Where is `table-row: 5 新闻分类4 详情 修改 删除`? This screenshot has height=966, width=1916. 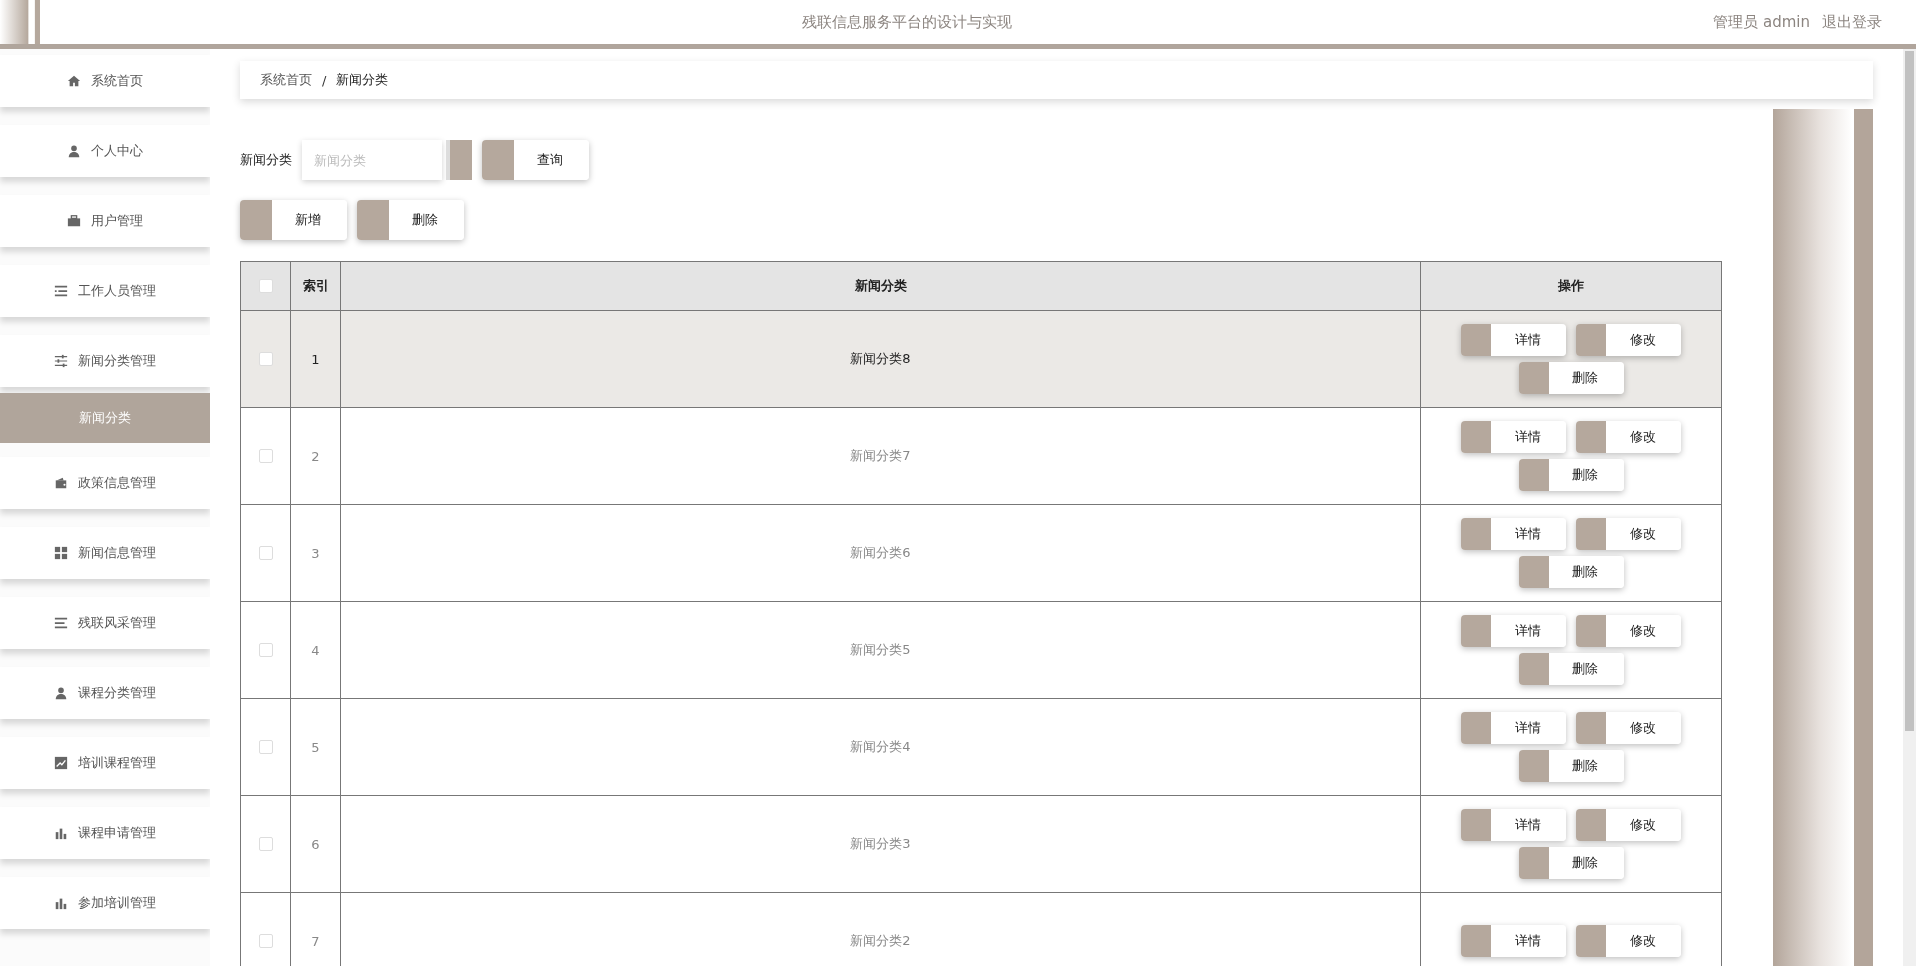 table-row: 5 新闻分类4 详情 修改 删除 is located at coordinates (981, 747).